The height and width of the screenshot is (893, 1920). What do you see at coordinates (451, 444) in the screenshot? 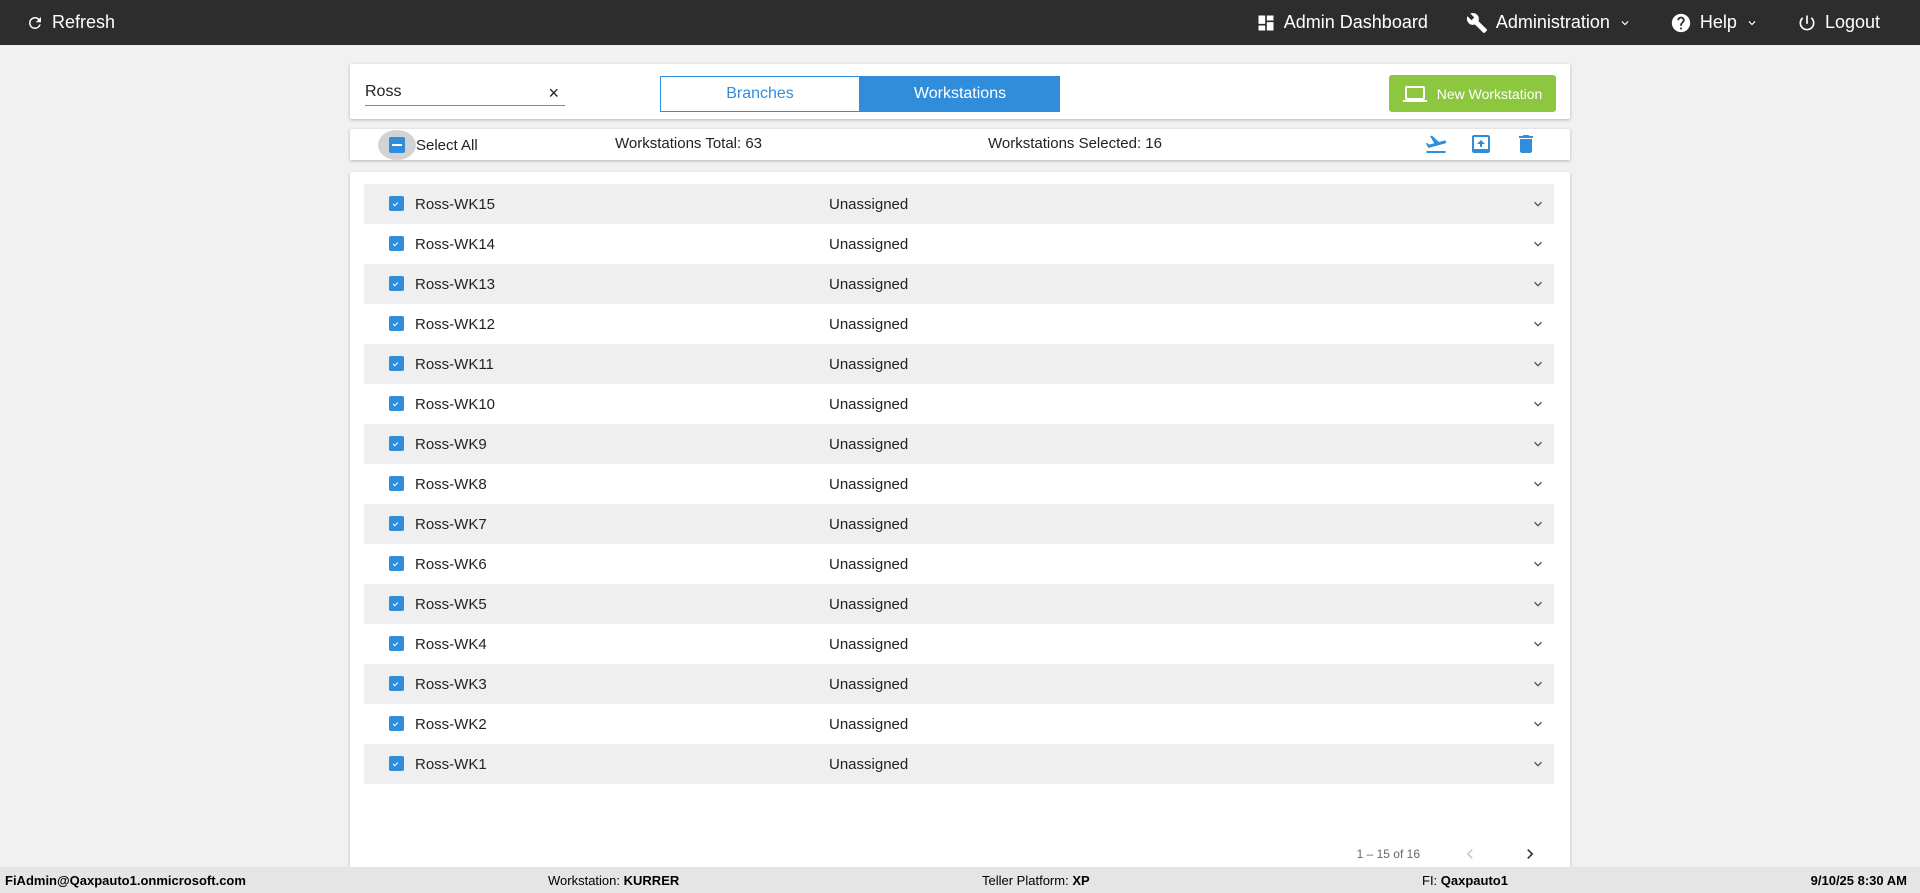
I see `workstation-name: Ross-WK9` at bounding box center [451, 444].